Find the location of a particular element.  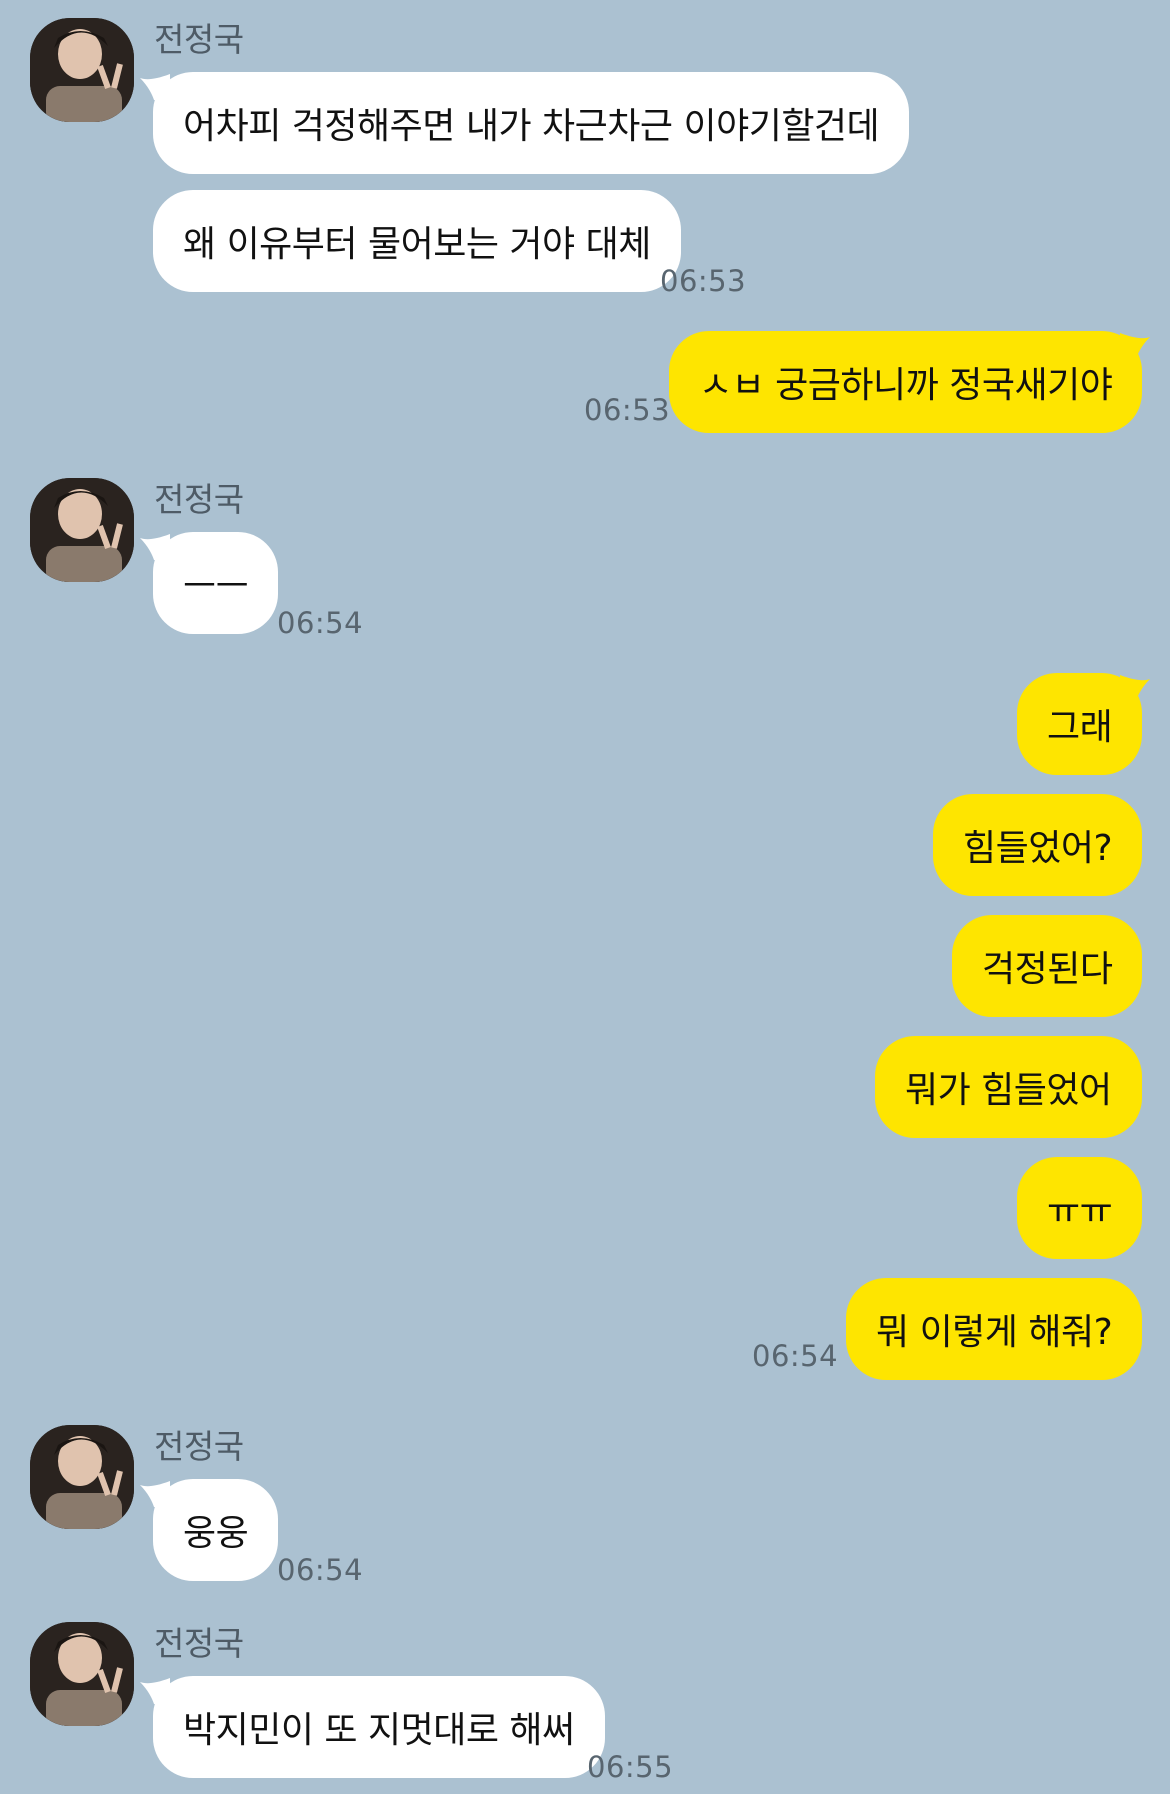

message-bubble-incoming: 어차피 걱정해주면 내가 차근차근 이야기할건데 is located at coordinates (531, 123).